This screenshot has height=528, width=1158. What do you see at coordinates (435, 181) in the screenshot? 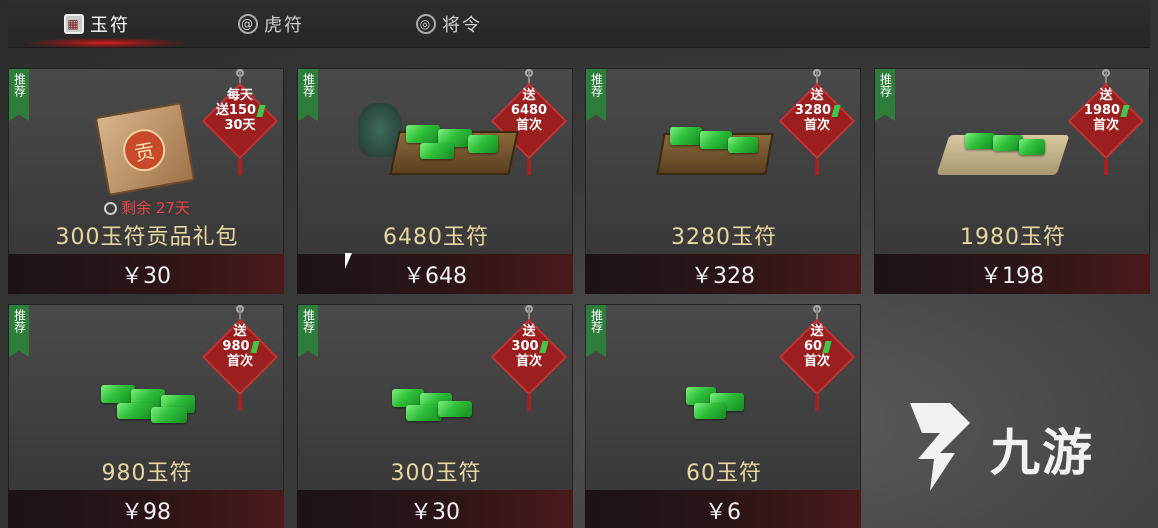
I see `product-card-6480: 推荐 送 6480 首次 6480玉符 ￥648` at bounding box center [435, 181].